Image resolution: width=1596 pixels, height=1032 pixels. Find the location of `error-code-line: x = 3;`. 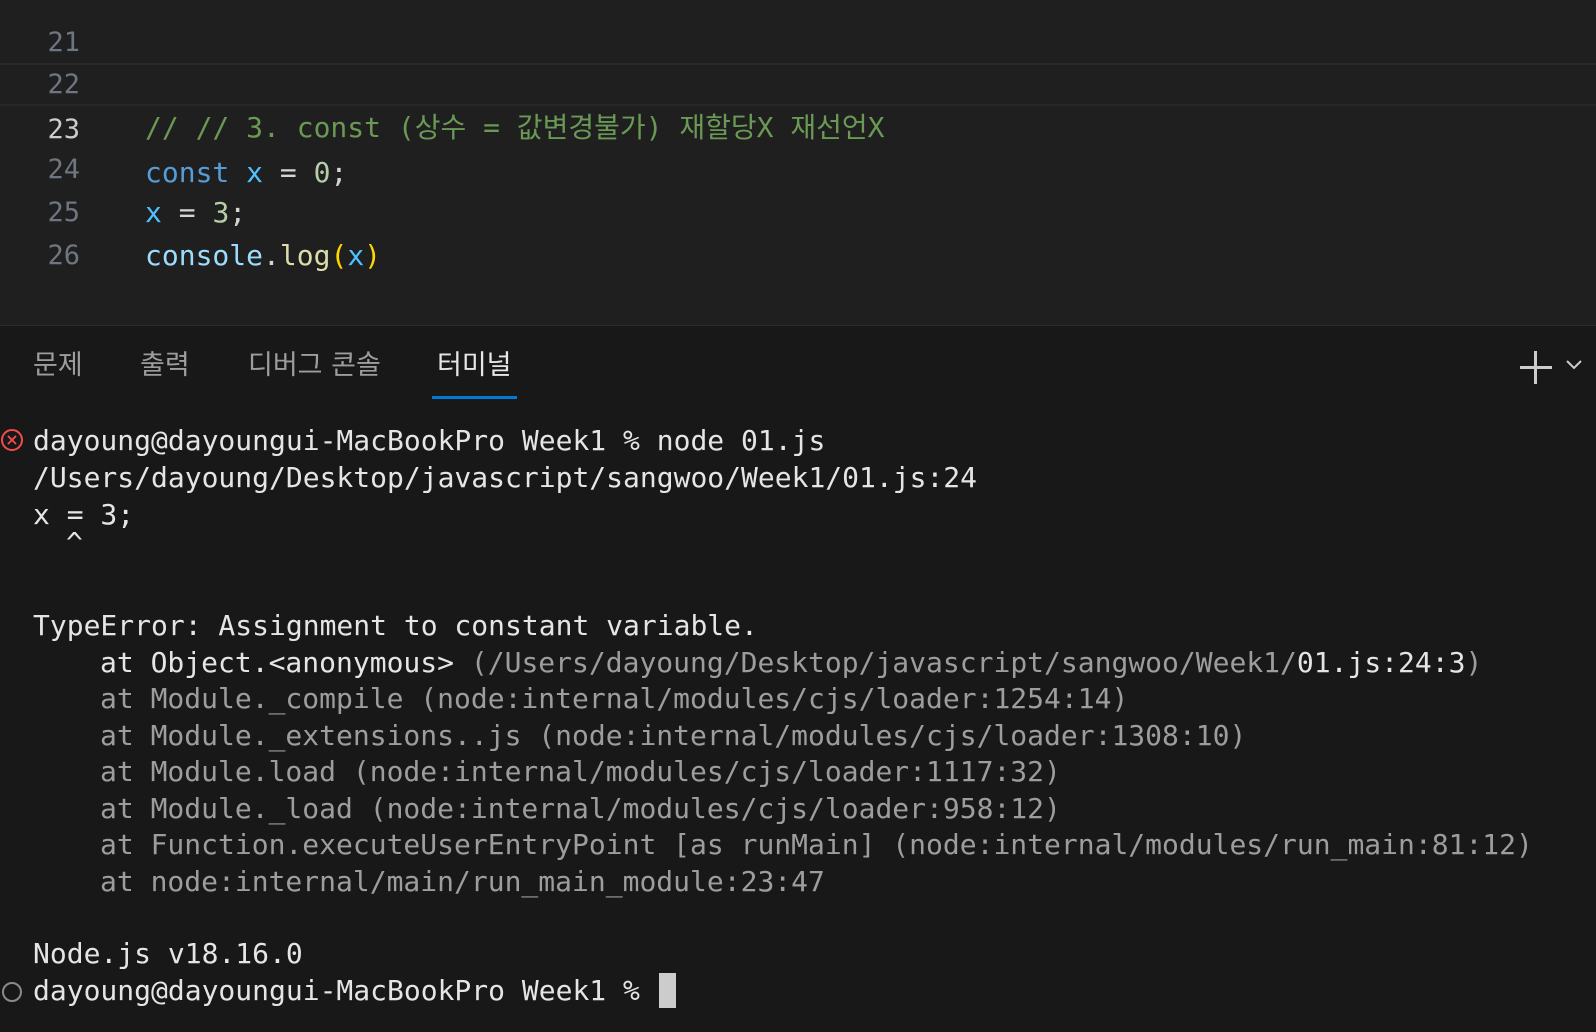

error-code-line: x = 3; is located at coordinates (84, 514).